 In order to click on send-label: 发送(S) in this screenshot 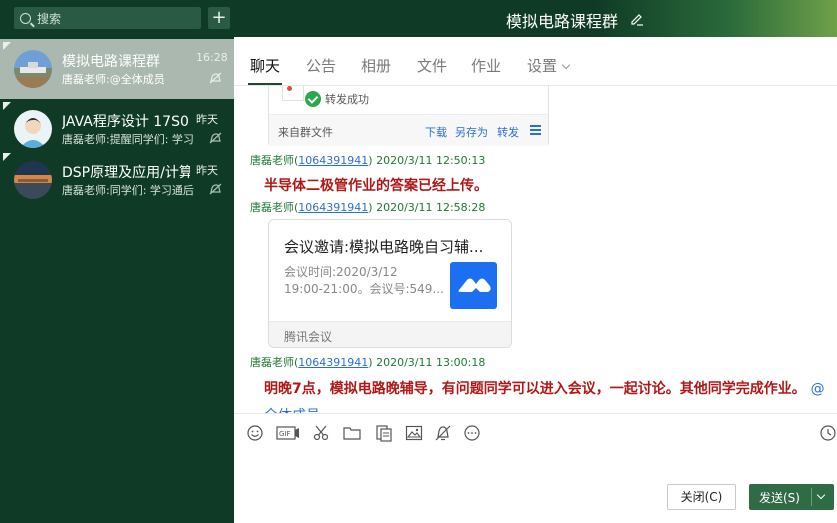, I will do `click(779, 498)`.